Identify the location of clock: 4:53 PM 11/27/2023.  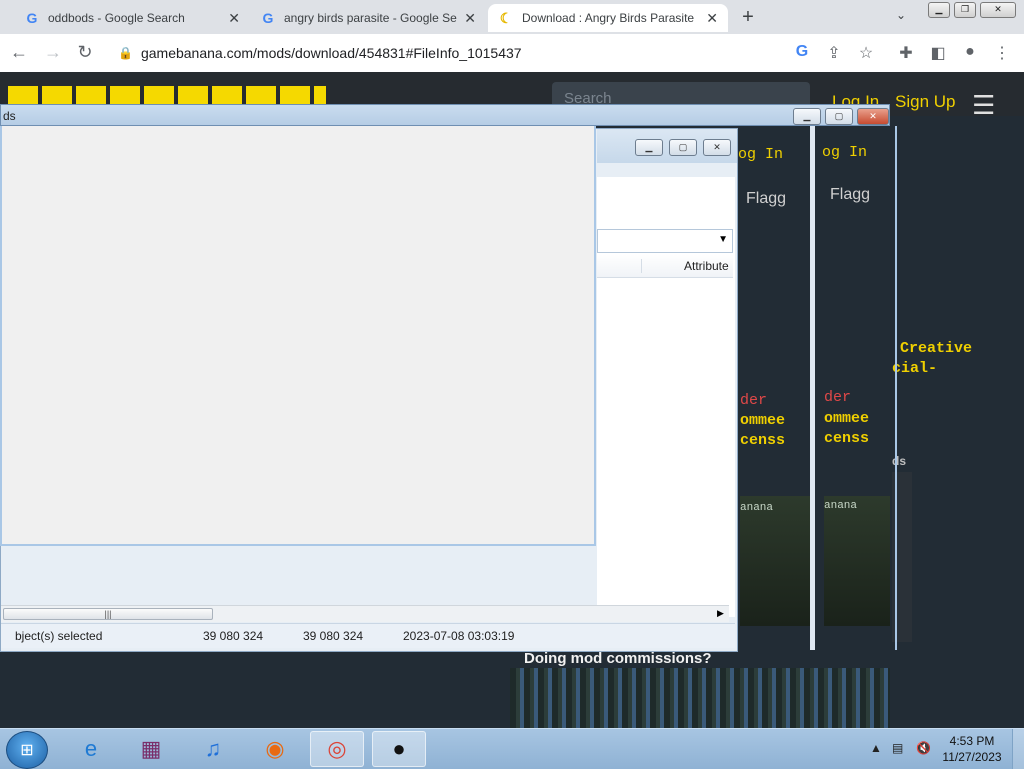
(972, 749).